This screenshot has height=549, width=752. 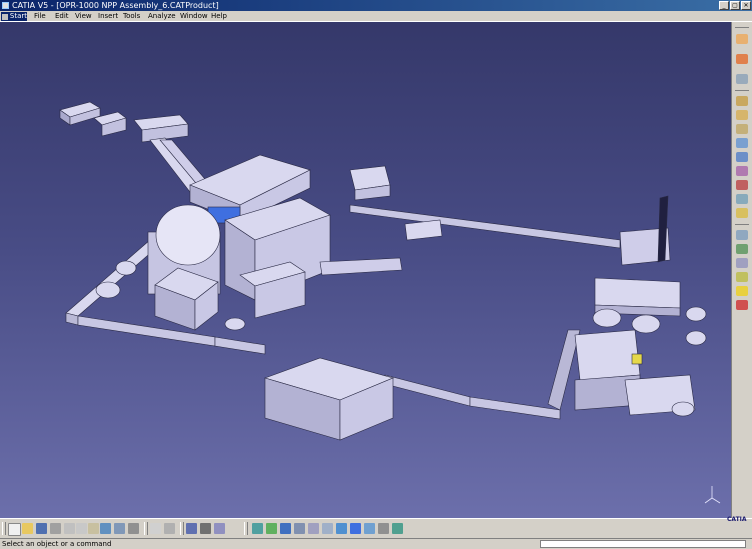 What do you see at coordinates (5, 16) in the screenshot?
I see `start-icon` at bounding box center [5, 16].